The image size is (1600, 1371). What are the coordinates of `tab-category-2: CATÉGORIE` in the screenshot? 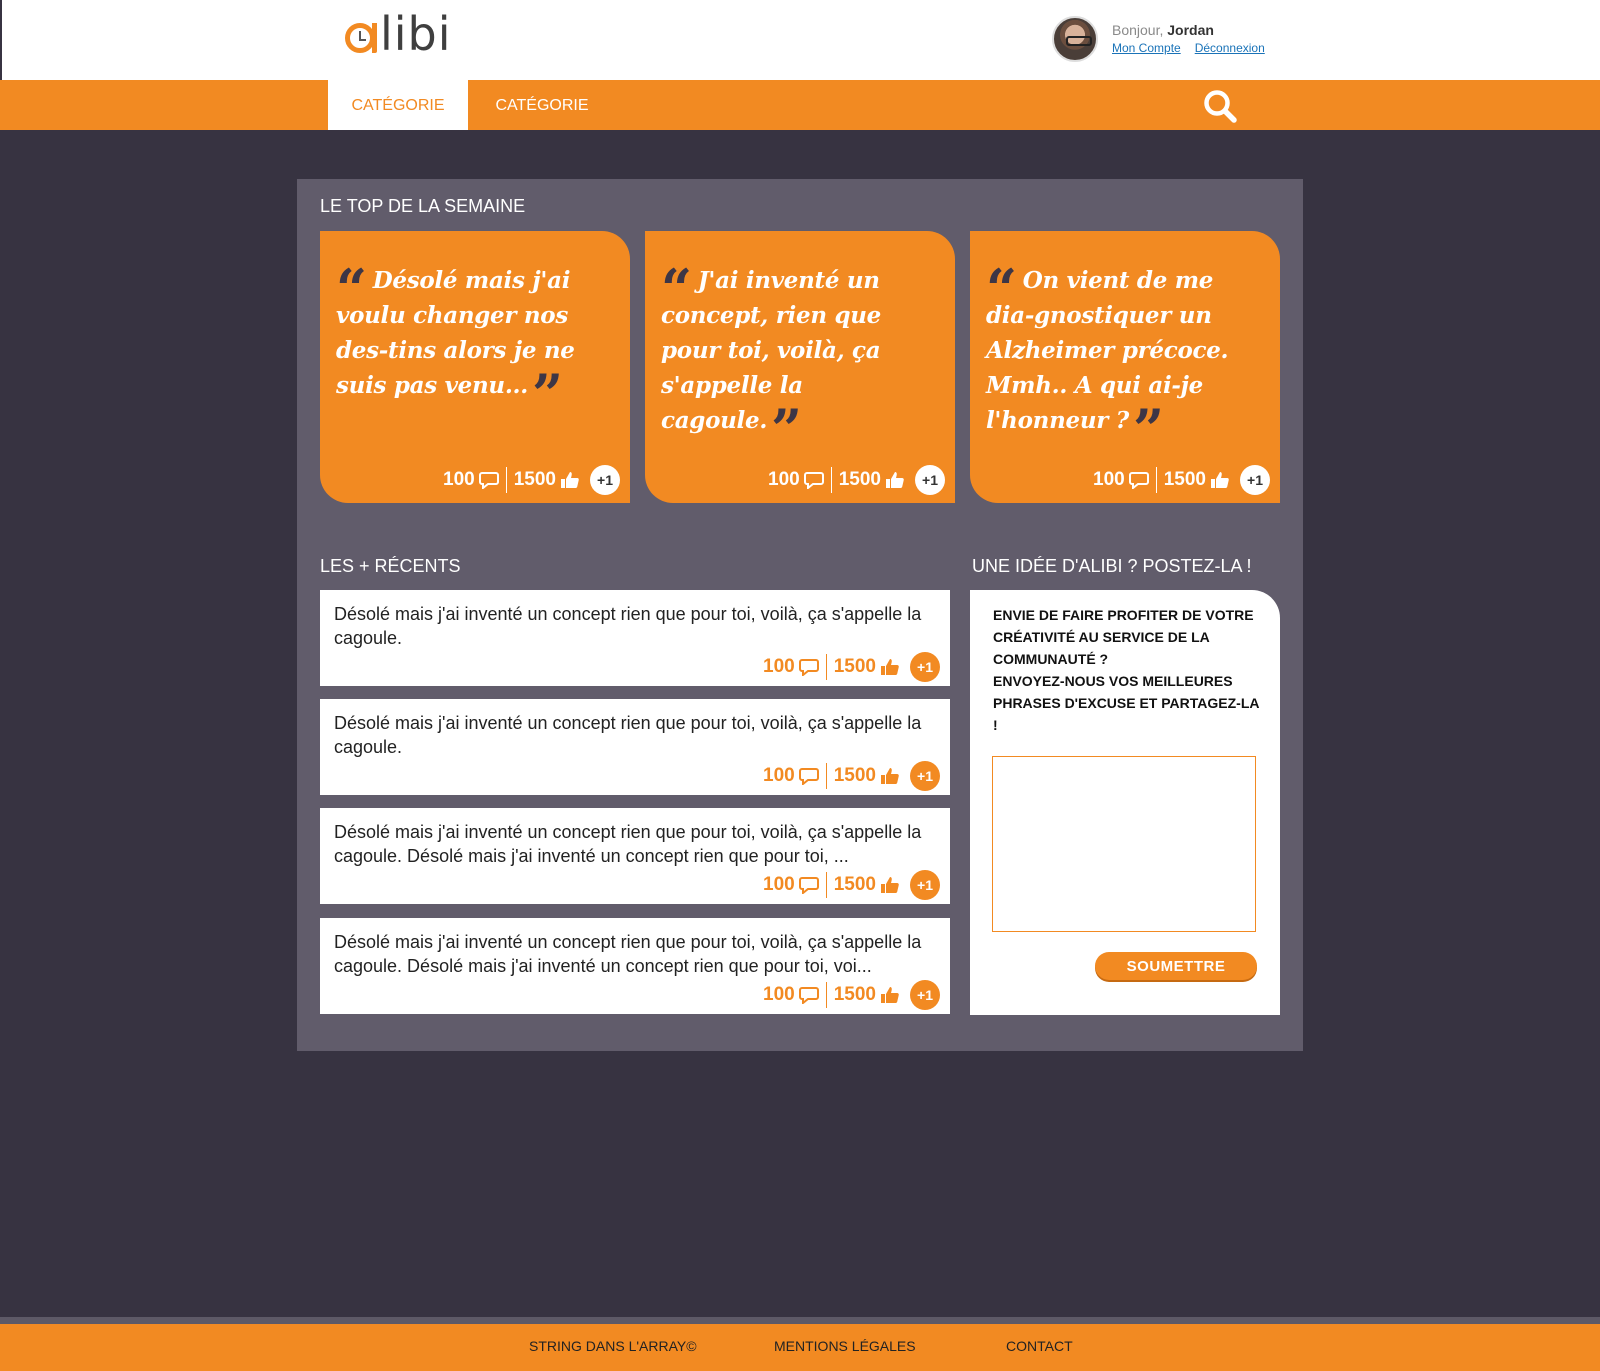 It's located at (542, 105).